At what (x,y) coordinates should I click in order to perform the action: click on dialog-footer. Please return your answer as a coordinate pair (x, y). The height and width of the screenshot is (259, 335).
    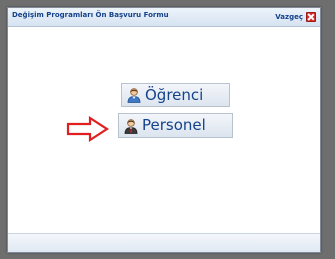
    Looking at the image, I should click on (164, 242).